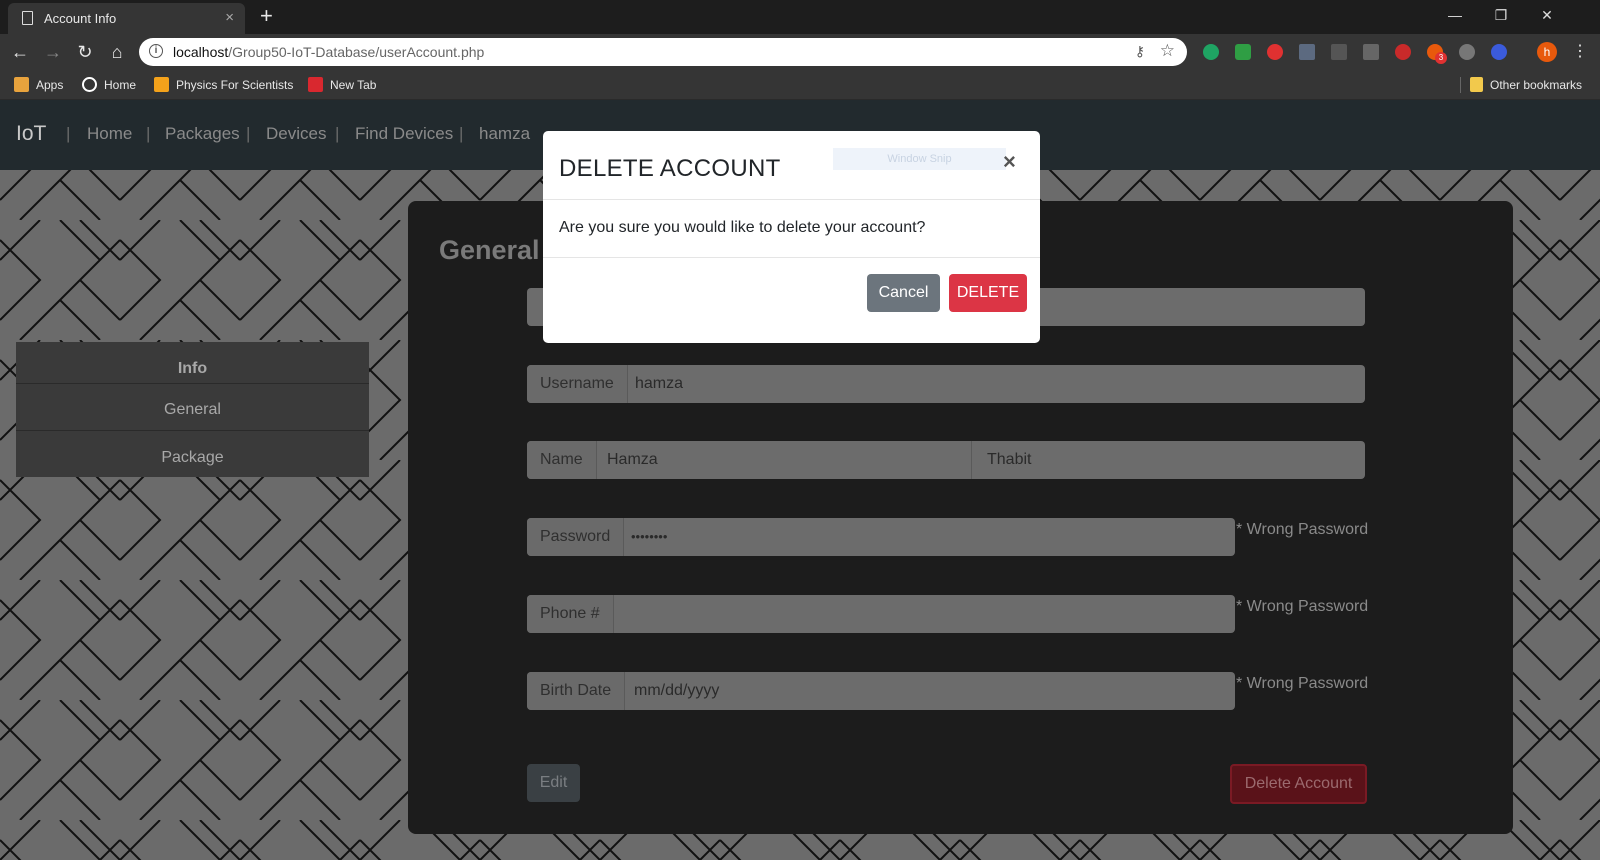 This screenshot has width=1600, height=860. Describe the element at coordinates (577, 384) in the screenshot. I see `username-label: Username` at that location.